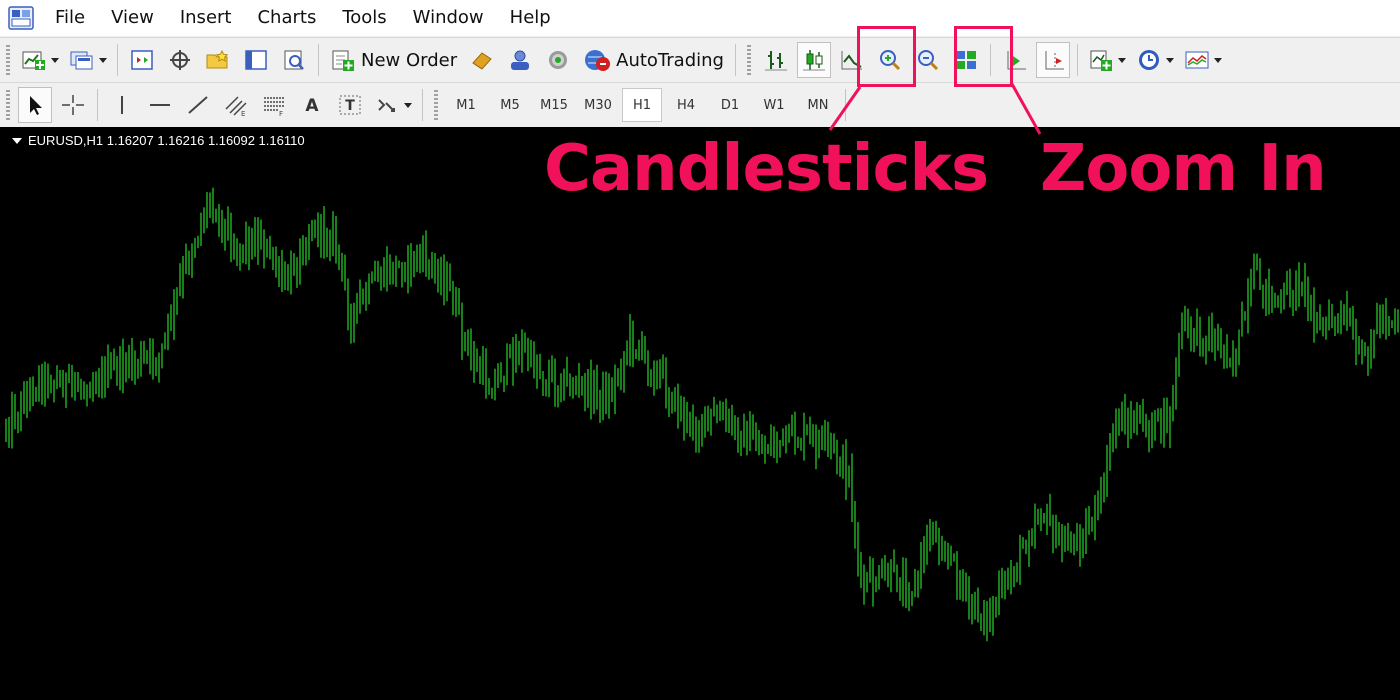  I want to click on arrows-tool-button, so click(393, 105).